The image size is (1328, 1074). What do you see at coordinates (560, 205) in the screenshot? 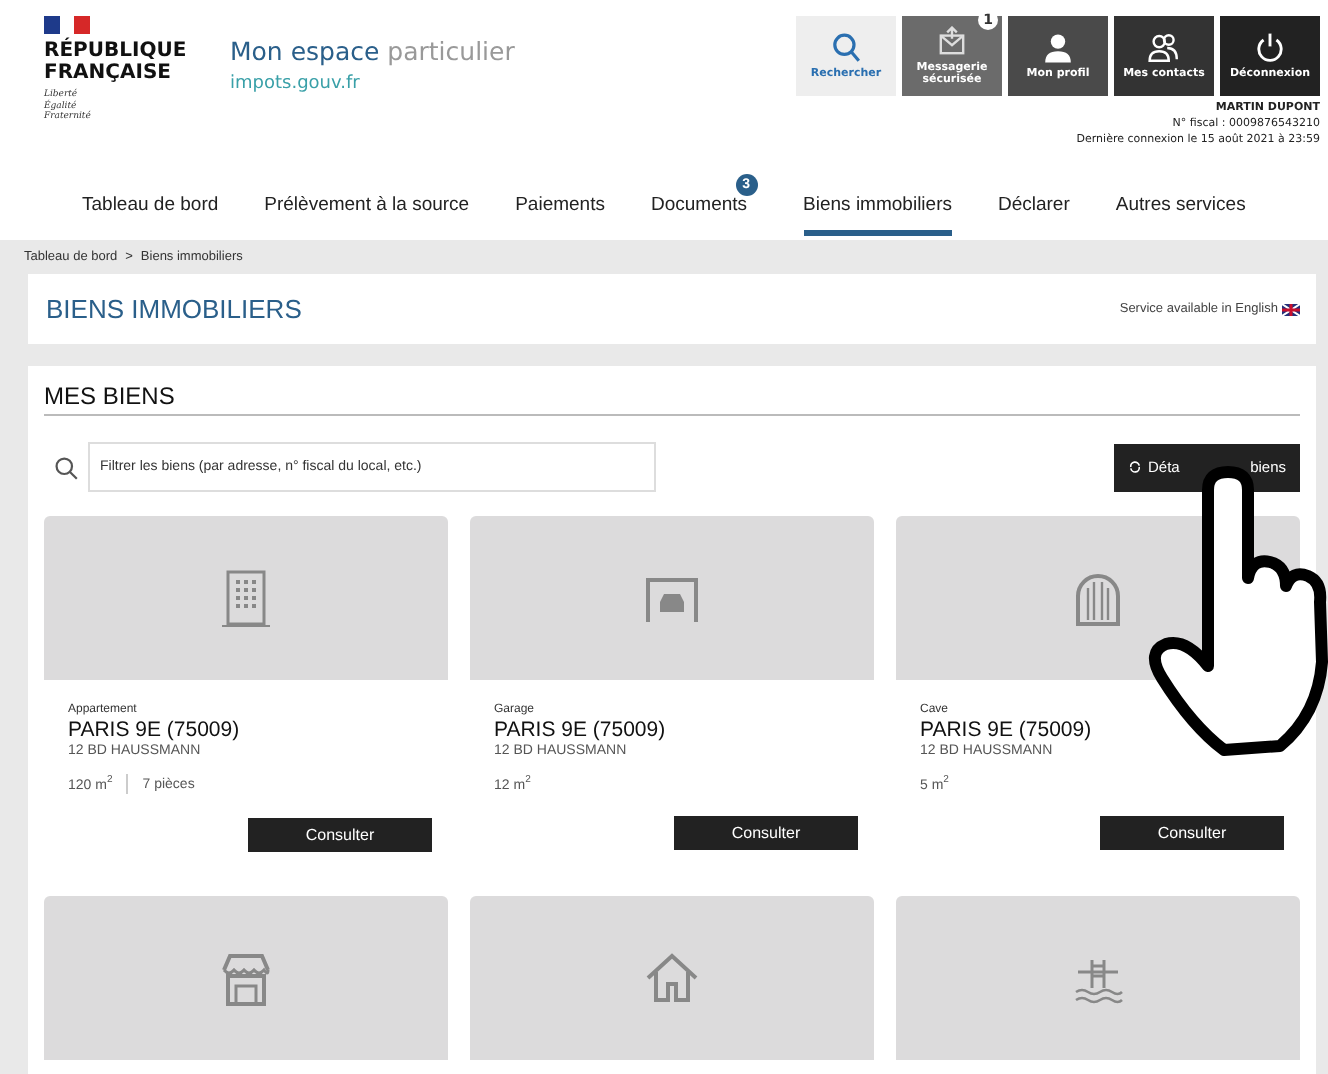
I see `nav-tab: Paiements` at bounding box center [560, 205].